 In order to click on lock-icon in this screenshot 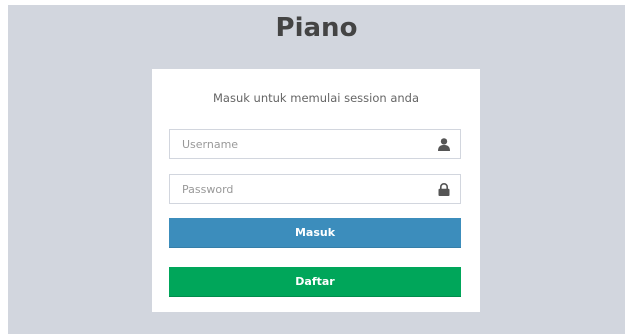, I will do `click(444, 189)`.